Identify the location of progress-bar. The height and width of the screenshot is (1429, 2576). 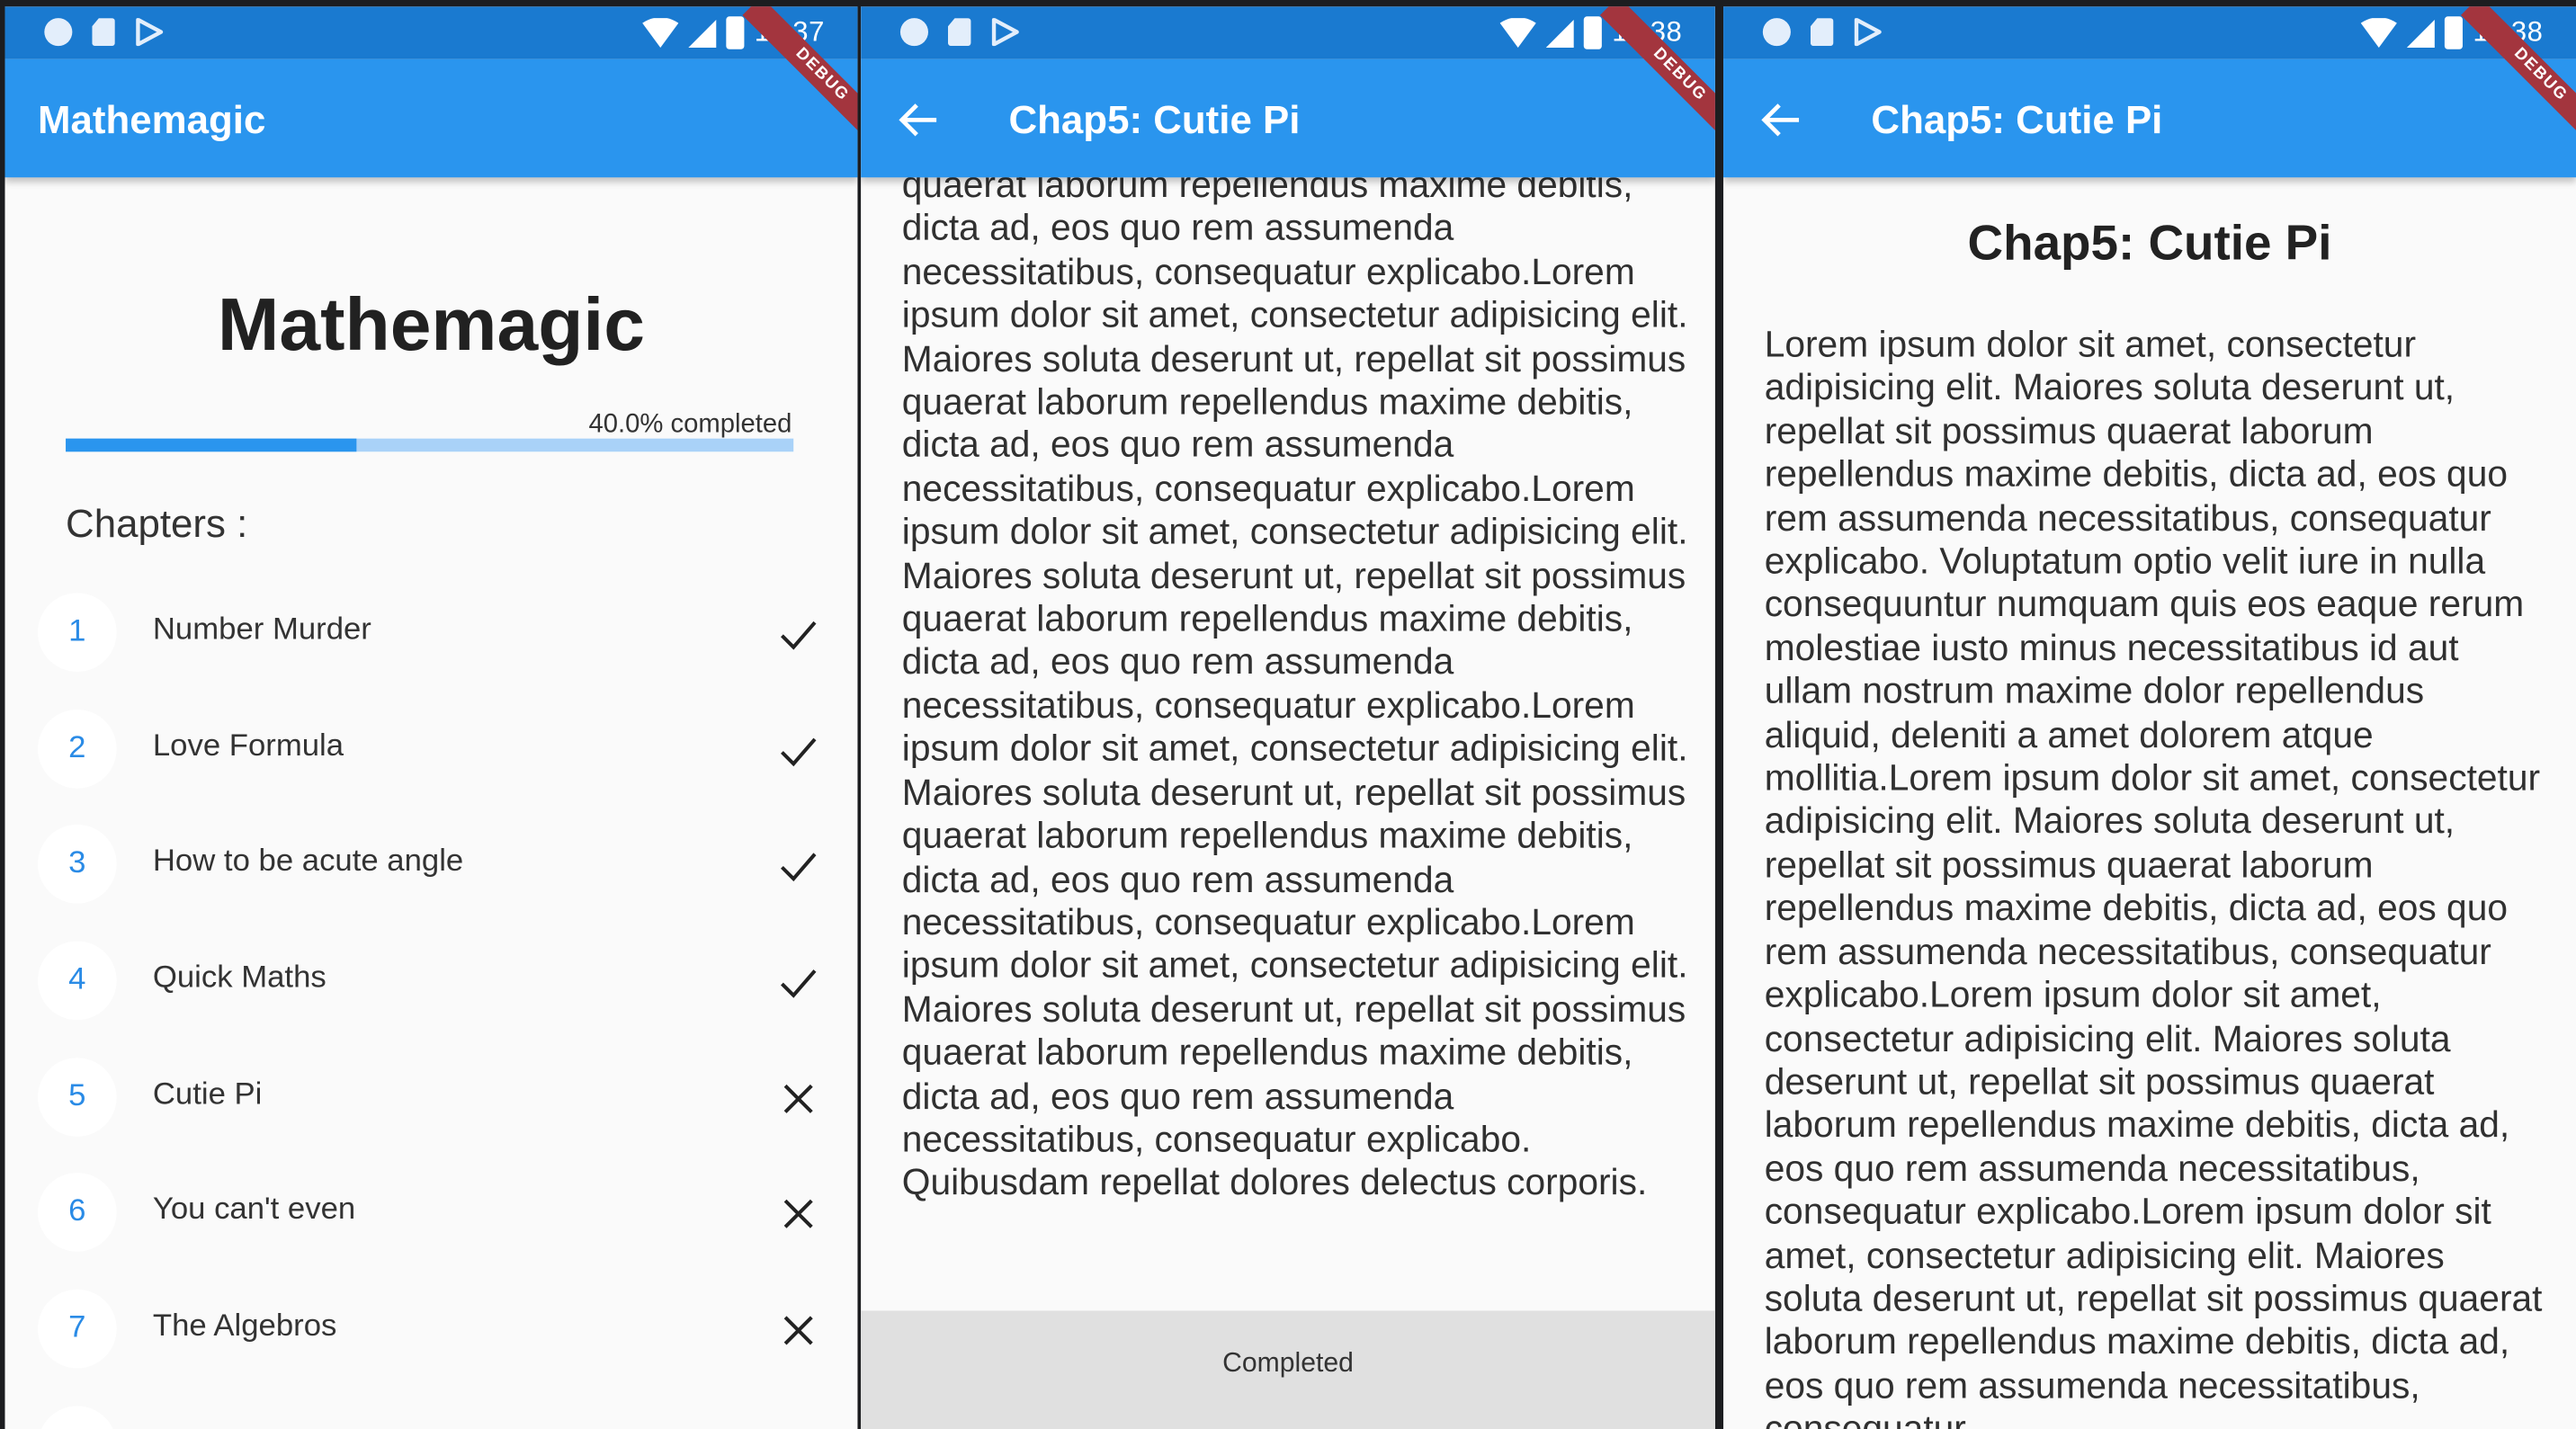
(430, 445).